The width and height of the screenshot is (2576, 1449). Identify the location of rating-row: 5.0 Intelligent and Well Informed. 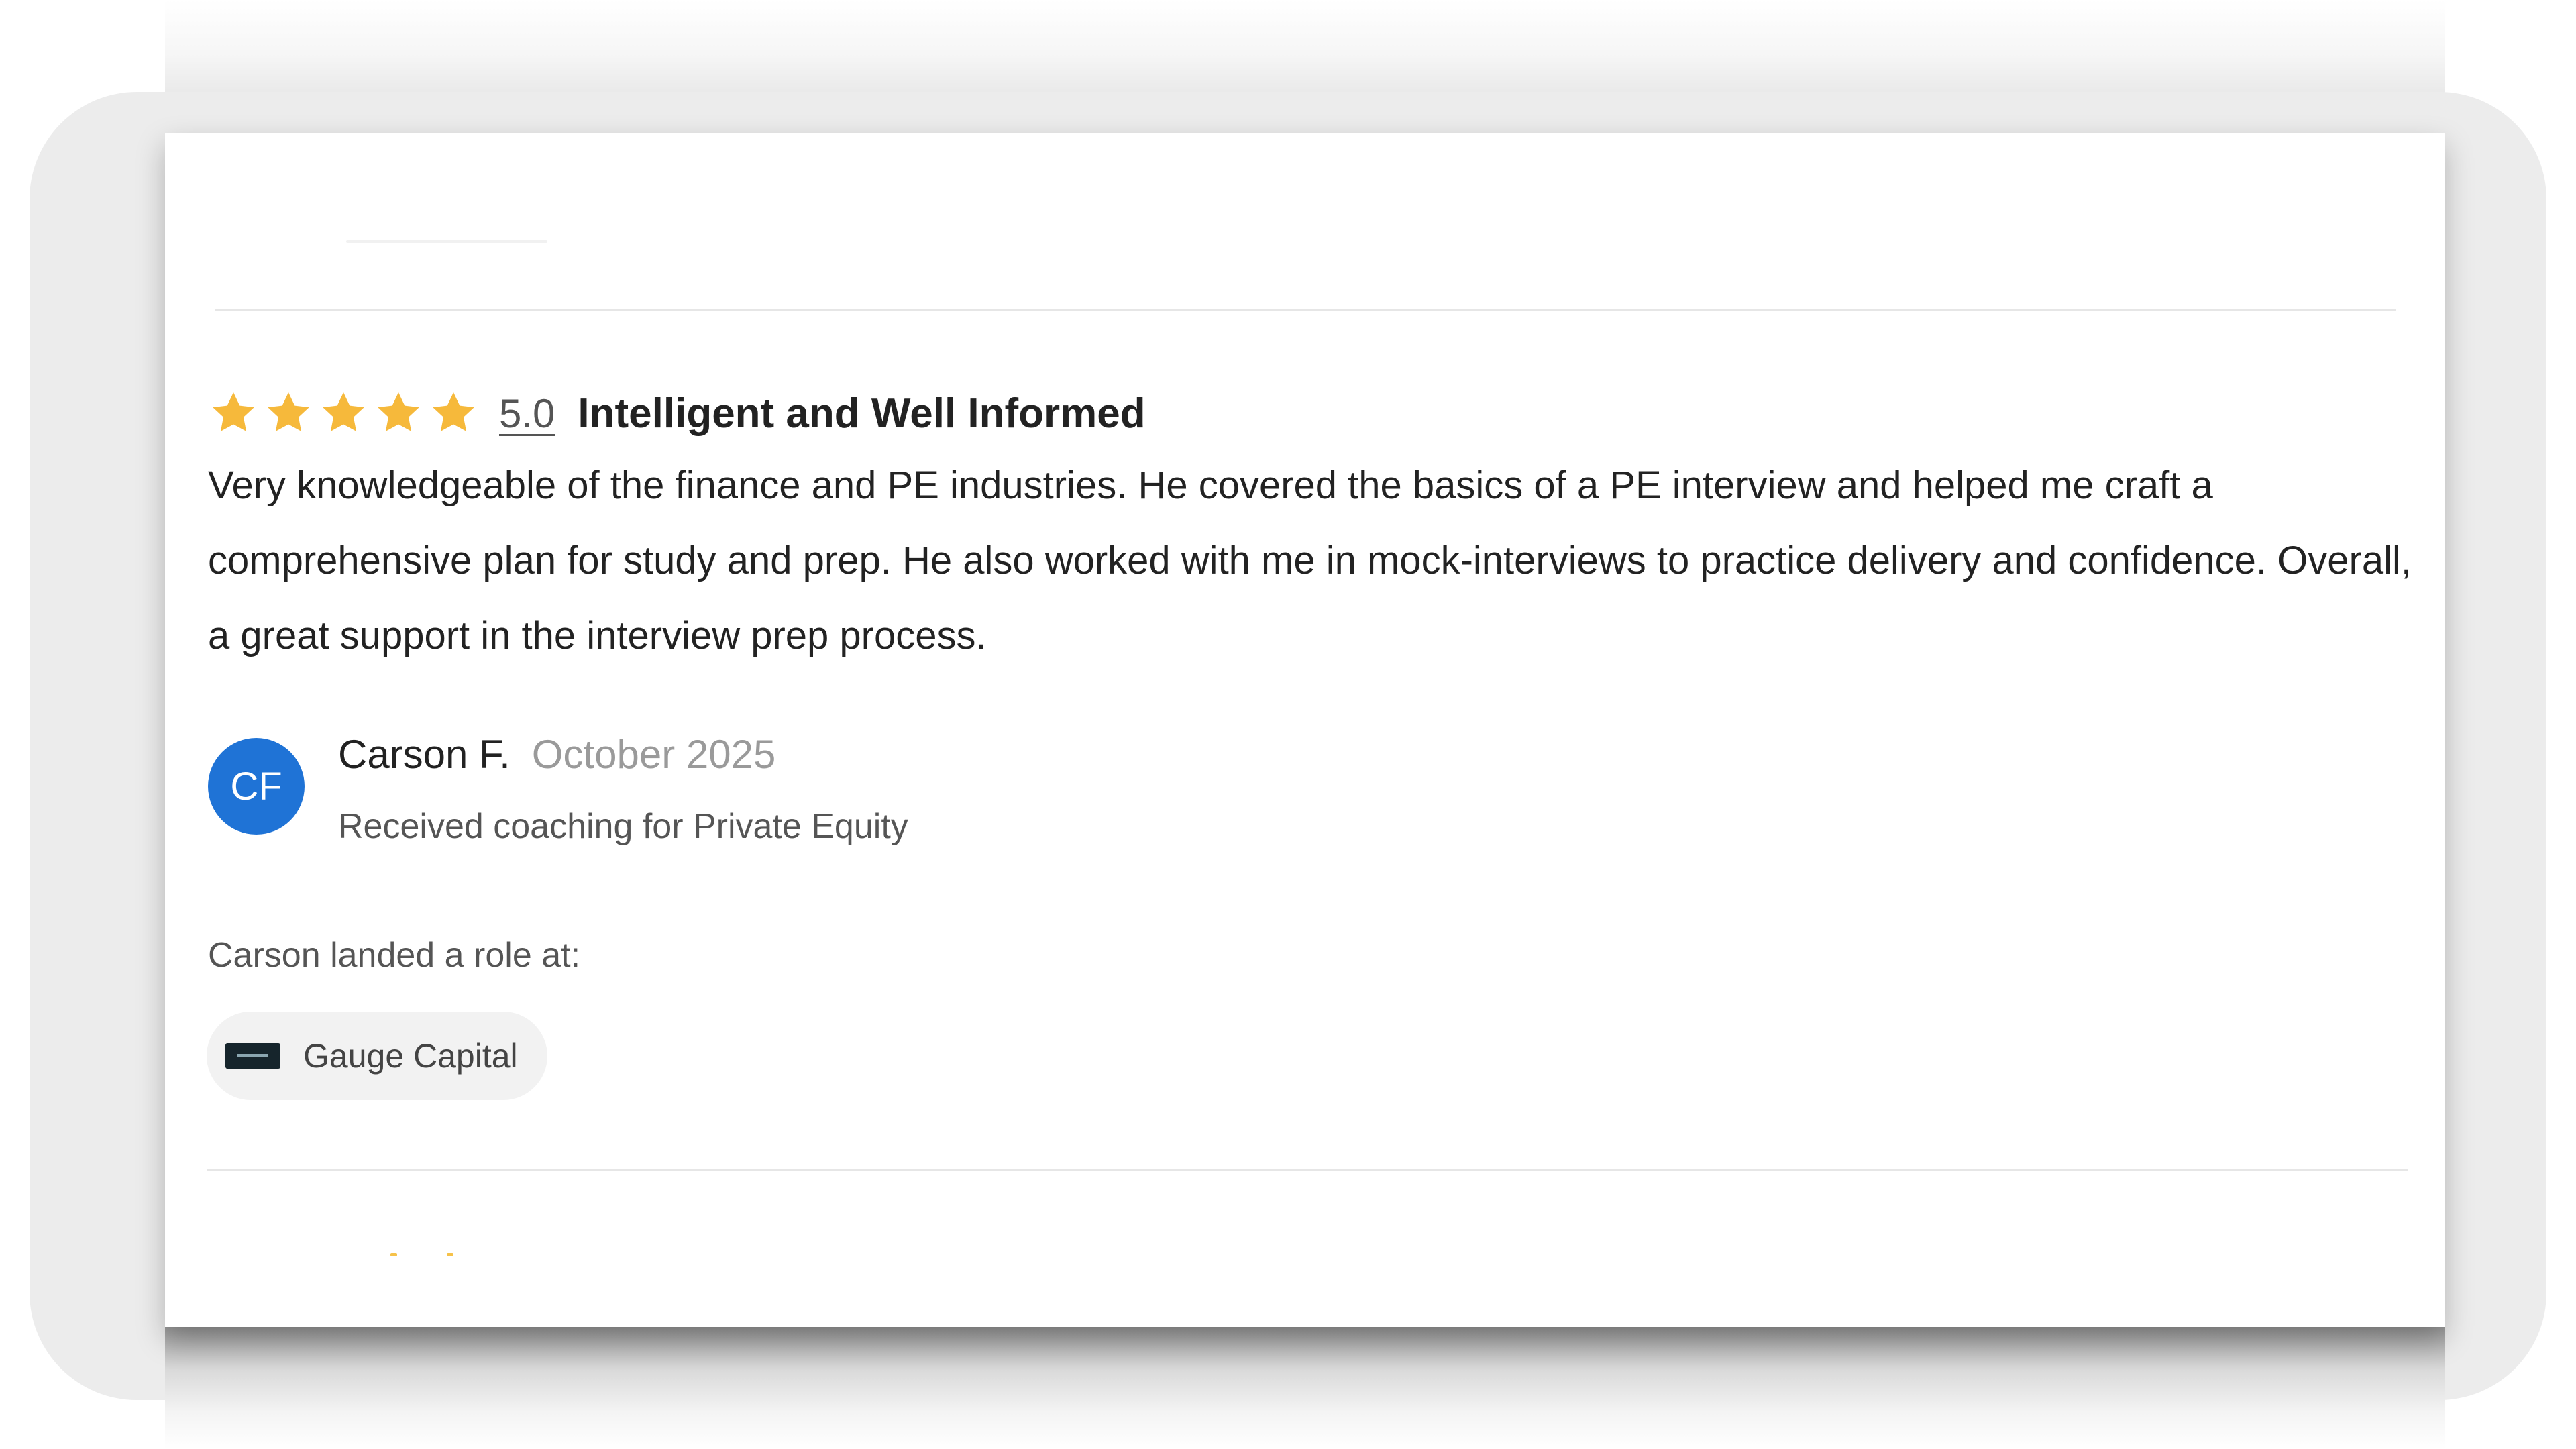
(677, 413).